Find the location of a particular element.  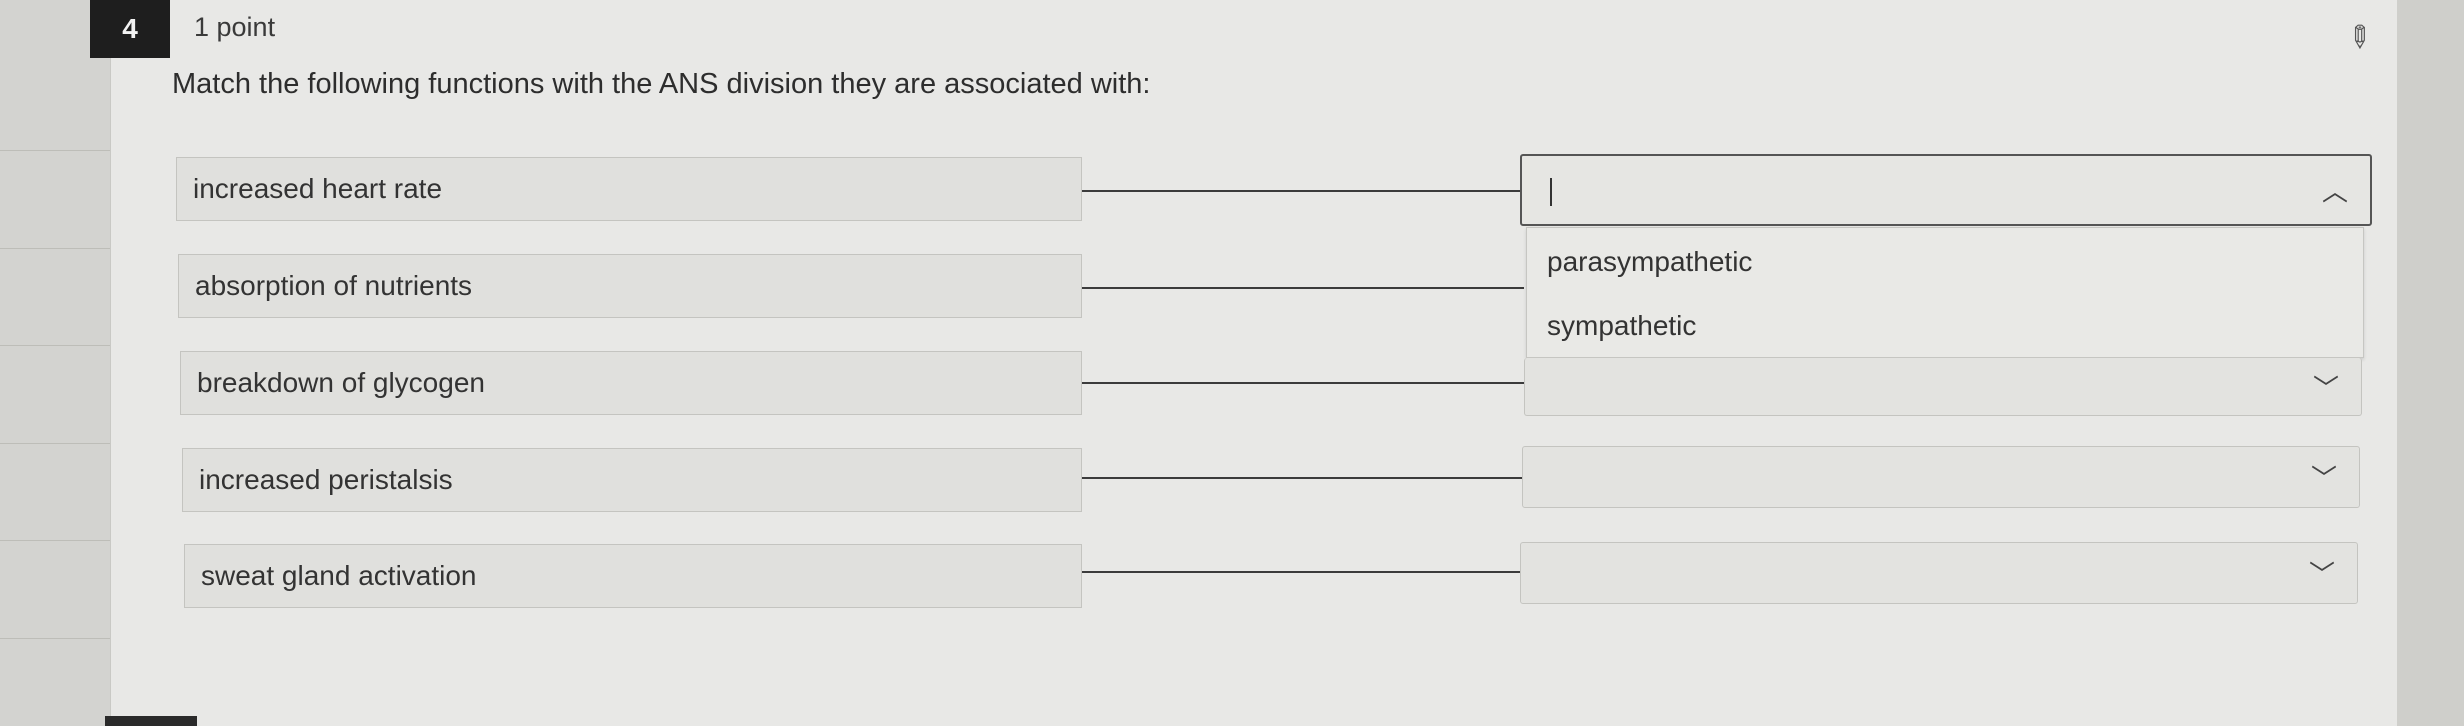

match-term: absorption of nutrients is located at coordinates (630, 286).